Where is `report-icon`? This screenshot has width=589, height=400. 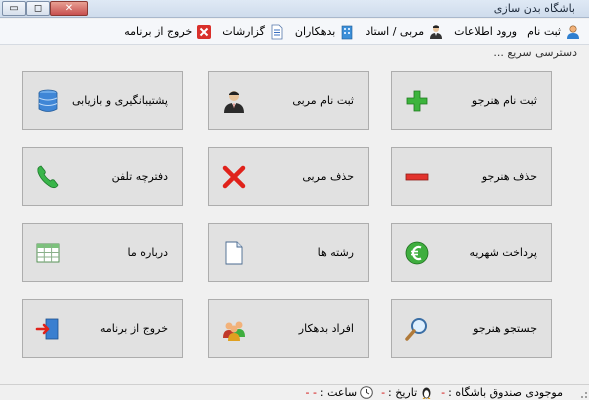 report-icon is located at coordinates (277, 31).